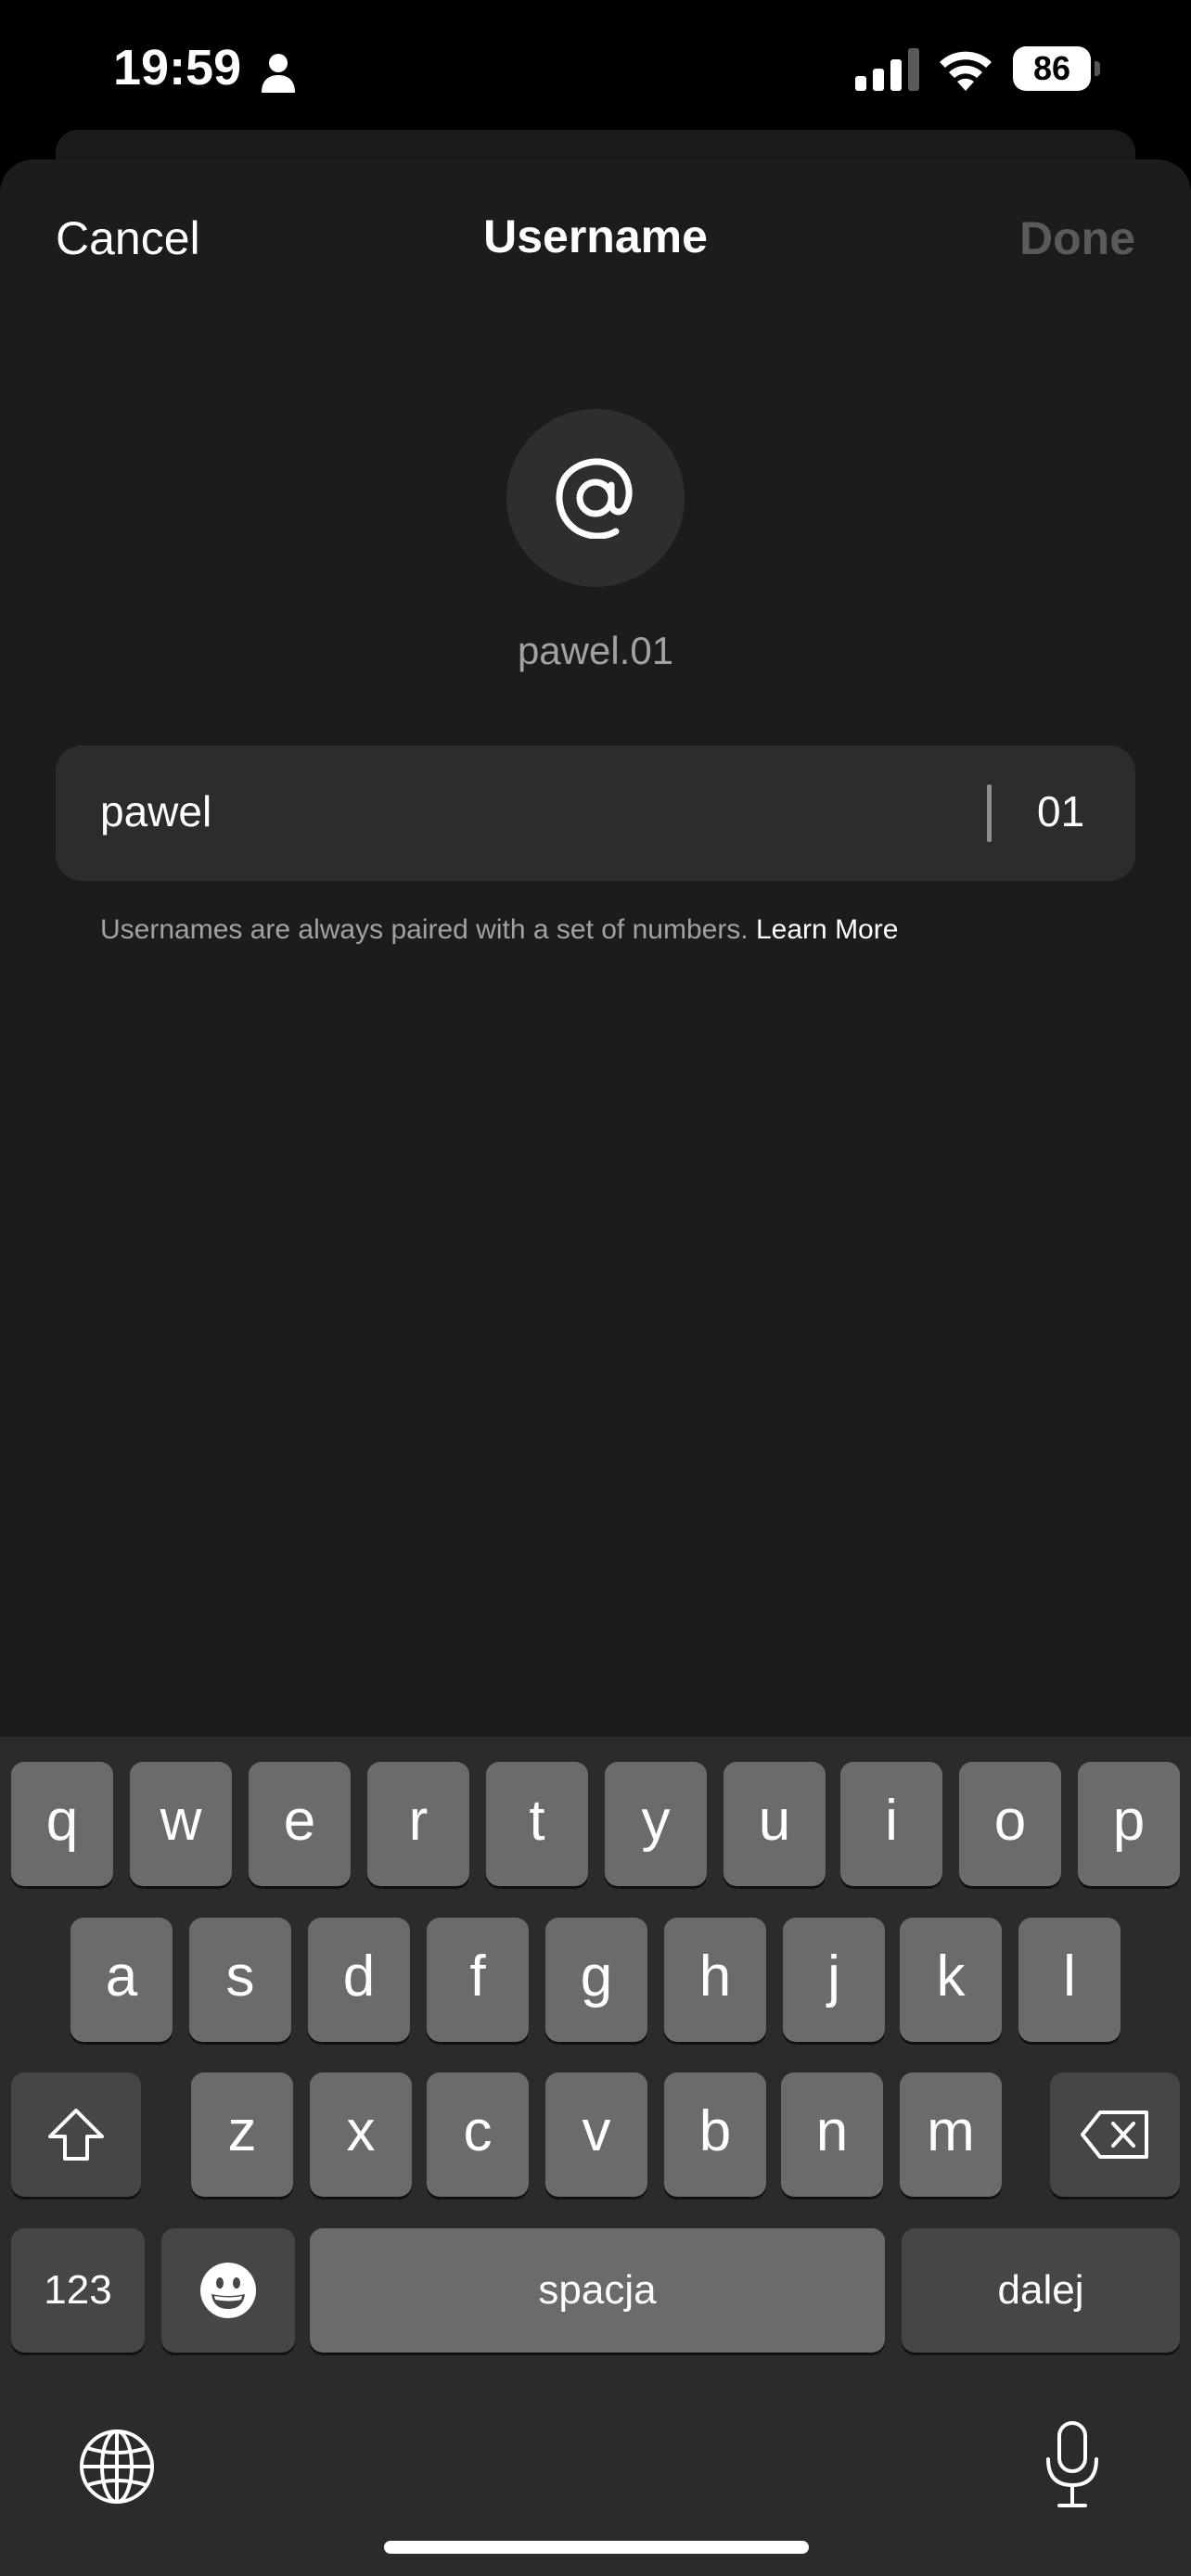 Image resolution: width=1191 pixels, height=2576 pixels. I want to click on wifi-icon, so click(966, 71).